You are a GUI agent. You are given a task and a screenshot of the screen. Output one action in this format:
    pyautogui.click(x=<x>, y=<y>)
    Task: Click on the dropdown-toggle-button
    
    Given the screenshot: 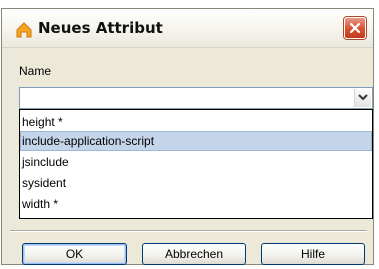 What is the action you would take?
    pyautogui.click(x=362, y=98)
    